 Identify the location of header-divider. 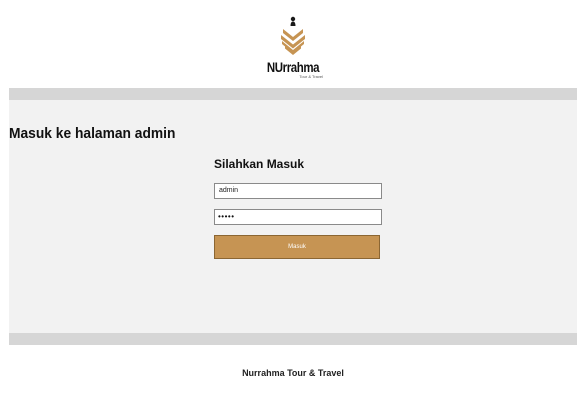
(293, 94).